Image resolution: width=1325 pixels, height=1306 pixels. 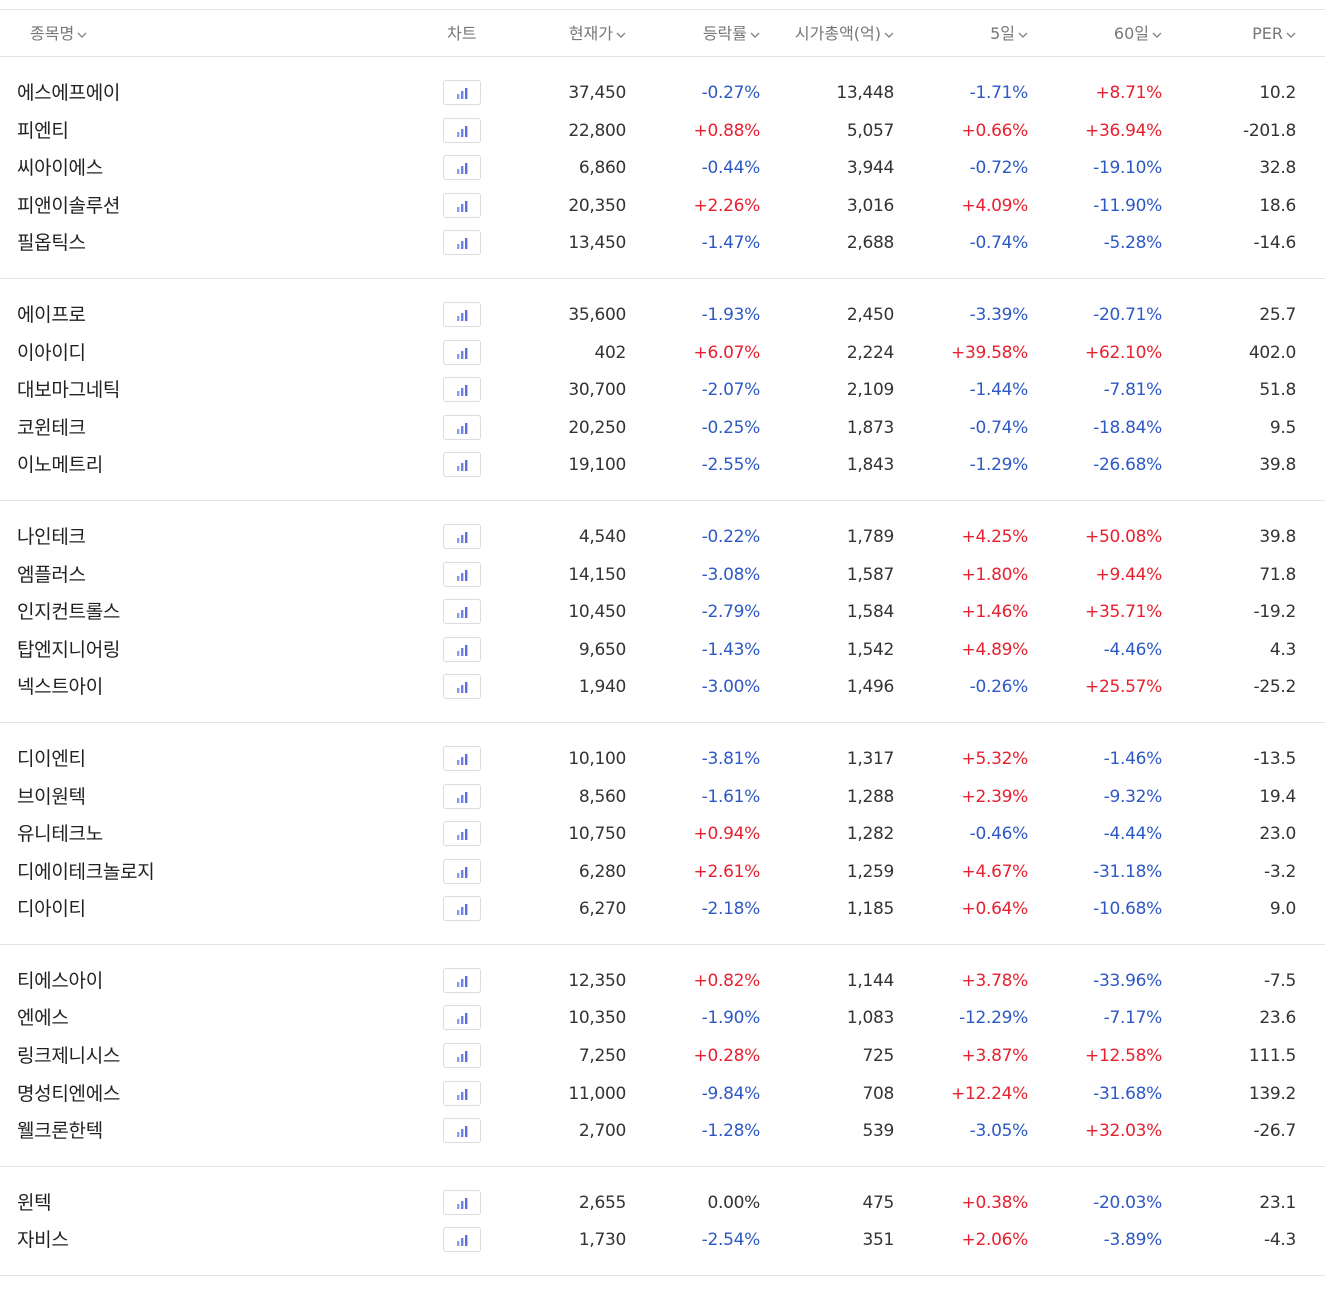 I want to click on 5day-change-cell: +3.87%, so click(x=995, y=1056).